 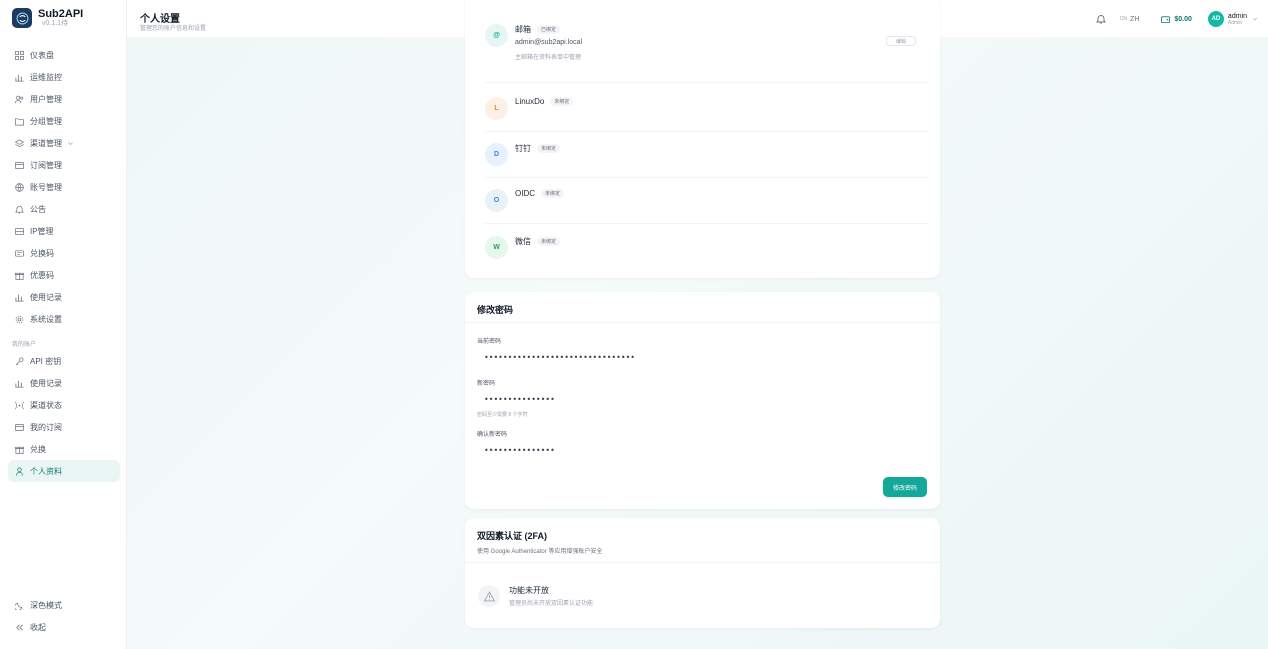 I want to click on sidebar-item-label: 深色模式, so click(x=46, y=605).